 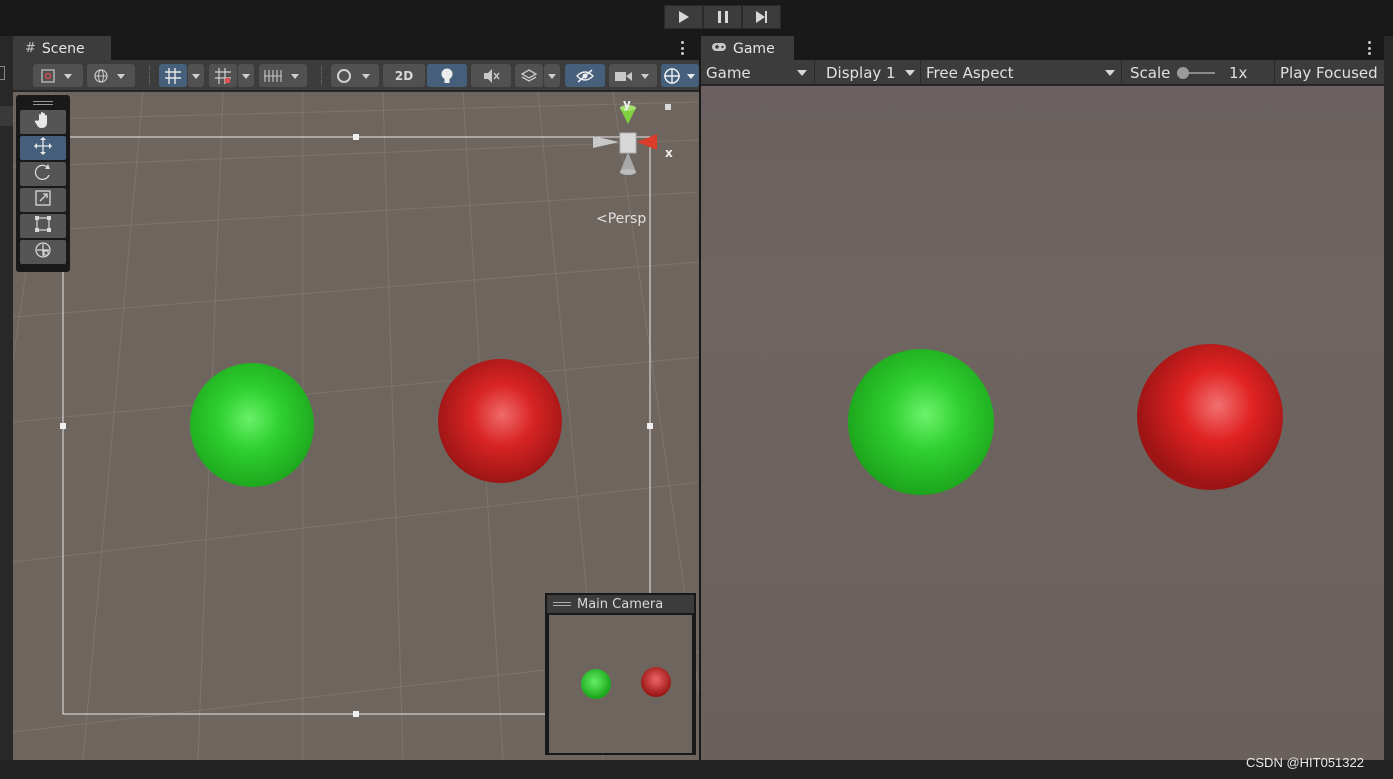 I want to click on scene-toolbar: 2D, so click(x=356, y=75).